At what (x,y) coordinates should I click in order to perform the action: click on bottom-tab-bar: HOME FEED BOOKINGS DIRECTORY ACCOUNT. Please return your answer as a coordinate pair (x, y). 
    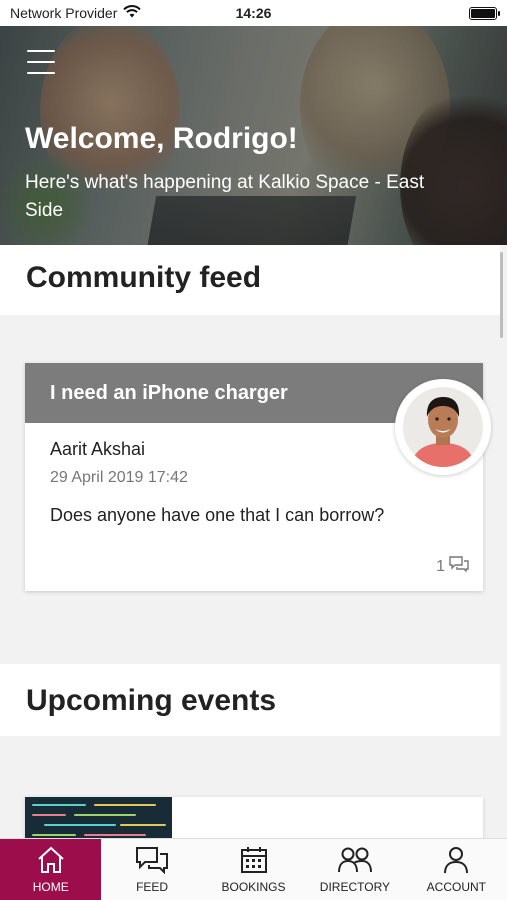
    Looking at the image, I should click on (253, 869).